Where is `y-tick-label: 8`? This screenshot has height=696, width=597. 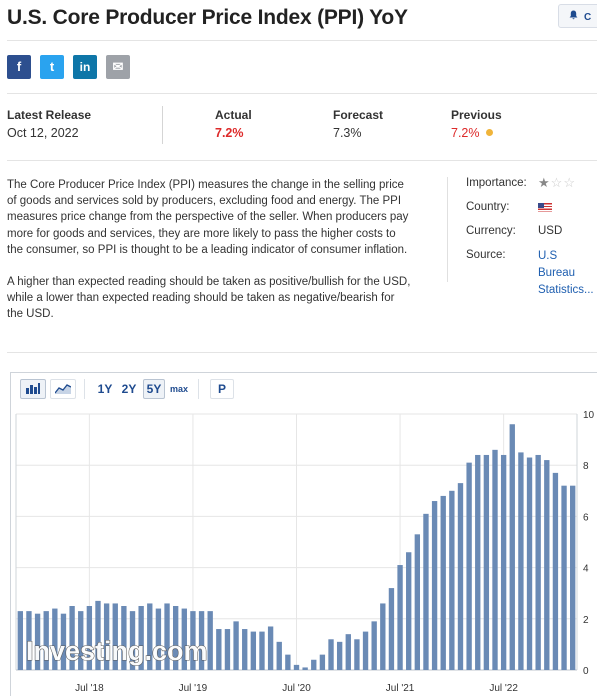 y-tick-label: 8 is located at coordinates (586, 466).